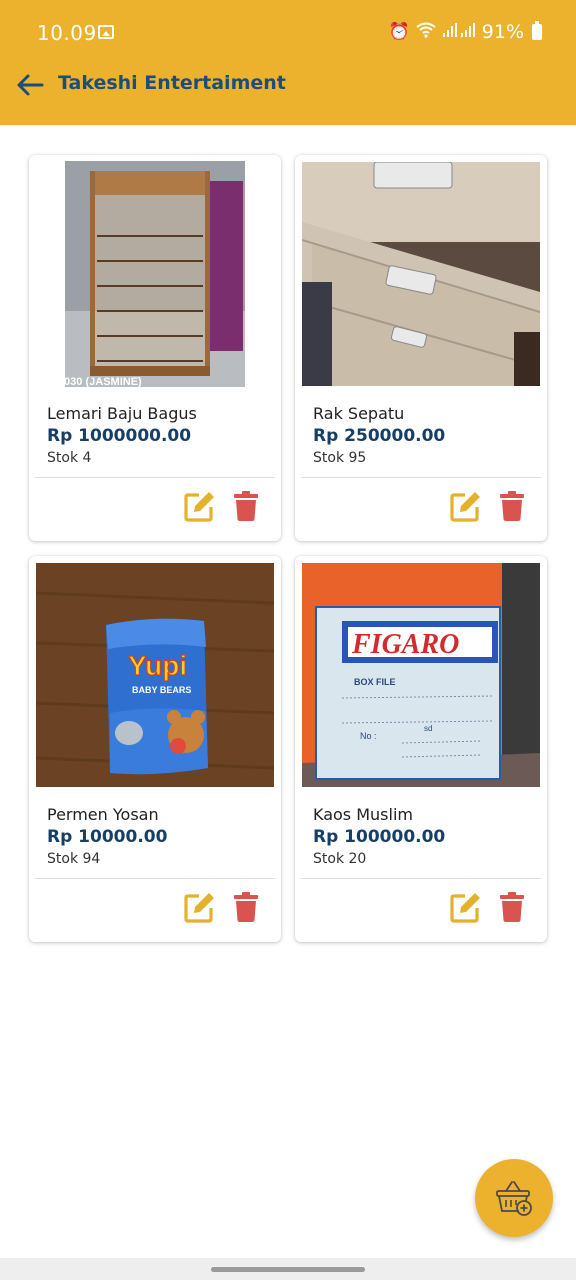  I want to click on app-header: 10.09 ⏰ 91% Takeshi Entertaiment, so click(288, 62).